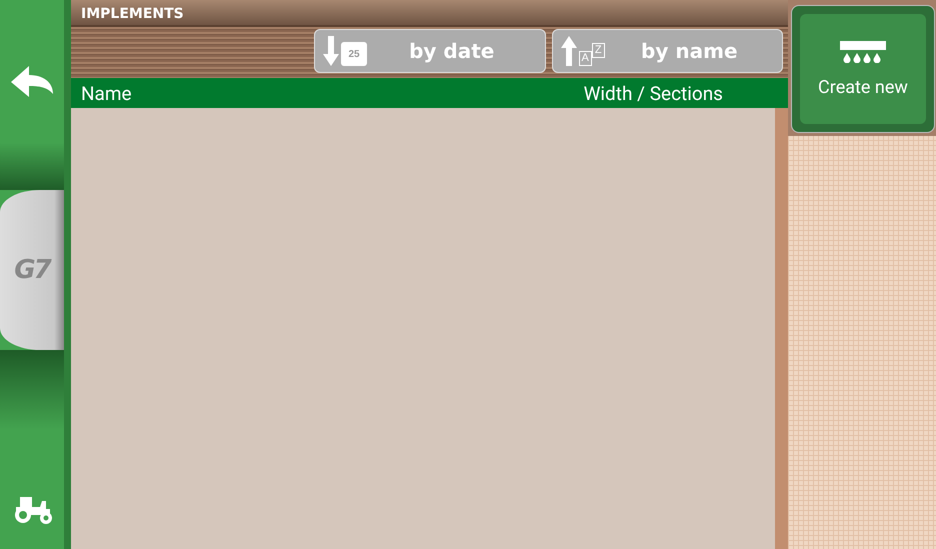  What do you see at coordinates (863, 51) in the screenshot?
I see `sprayer-boom-icon` at bounding box center [863, 51].